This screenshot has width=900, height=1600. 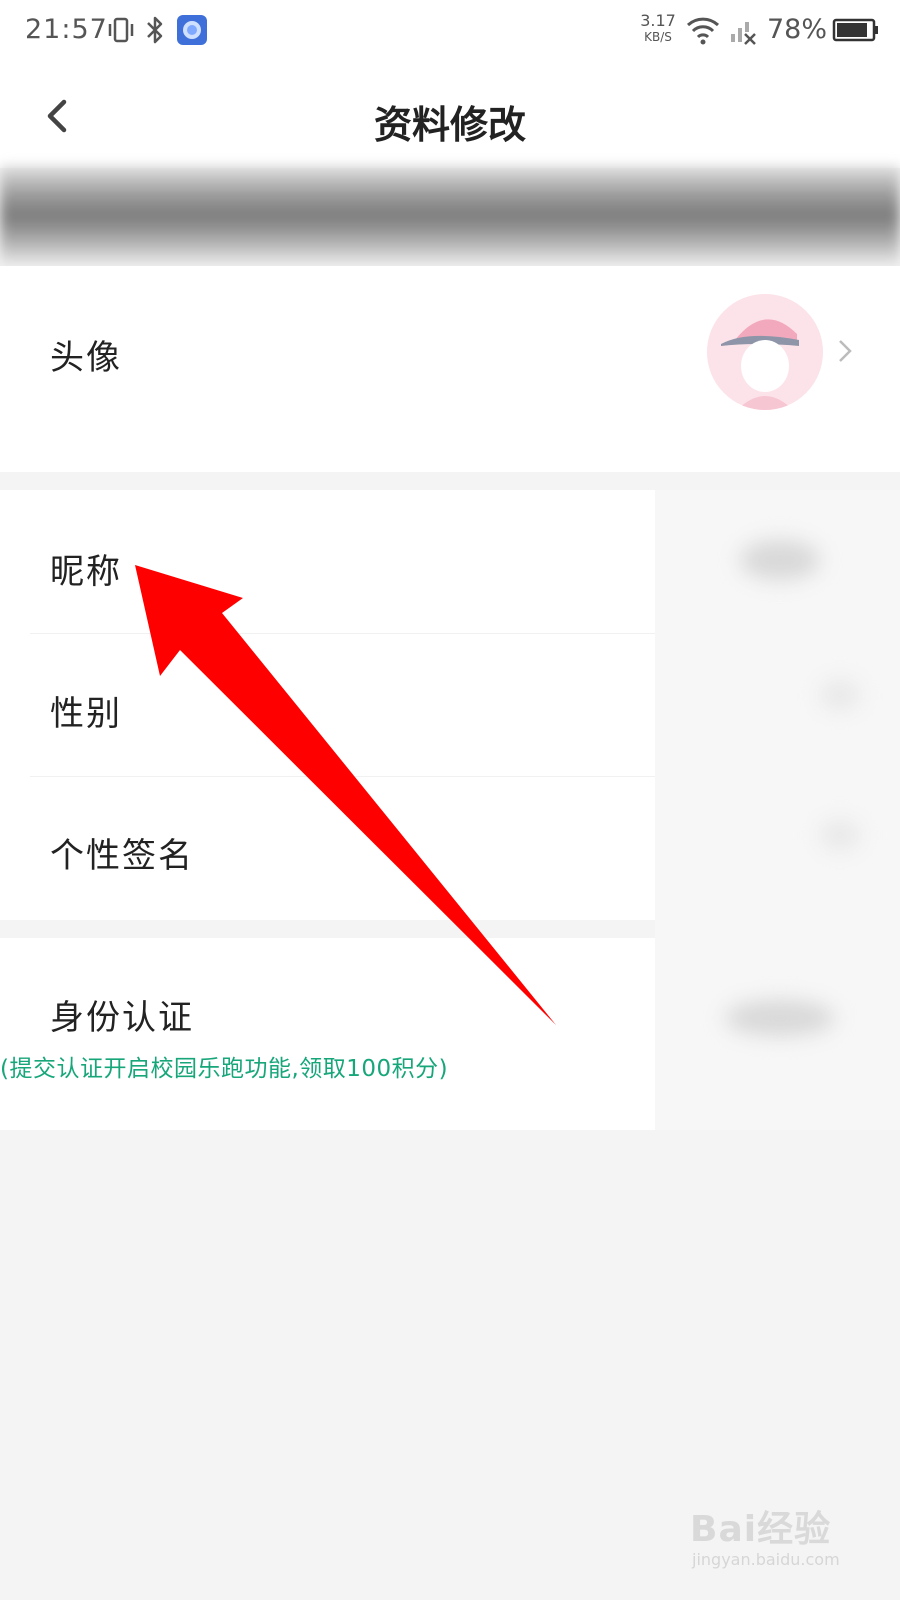 I want to click on battery-icon, so click(x=855, y=30).